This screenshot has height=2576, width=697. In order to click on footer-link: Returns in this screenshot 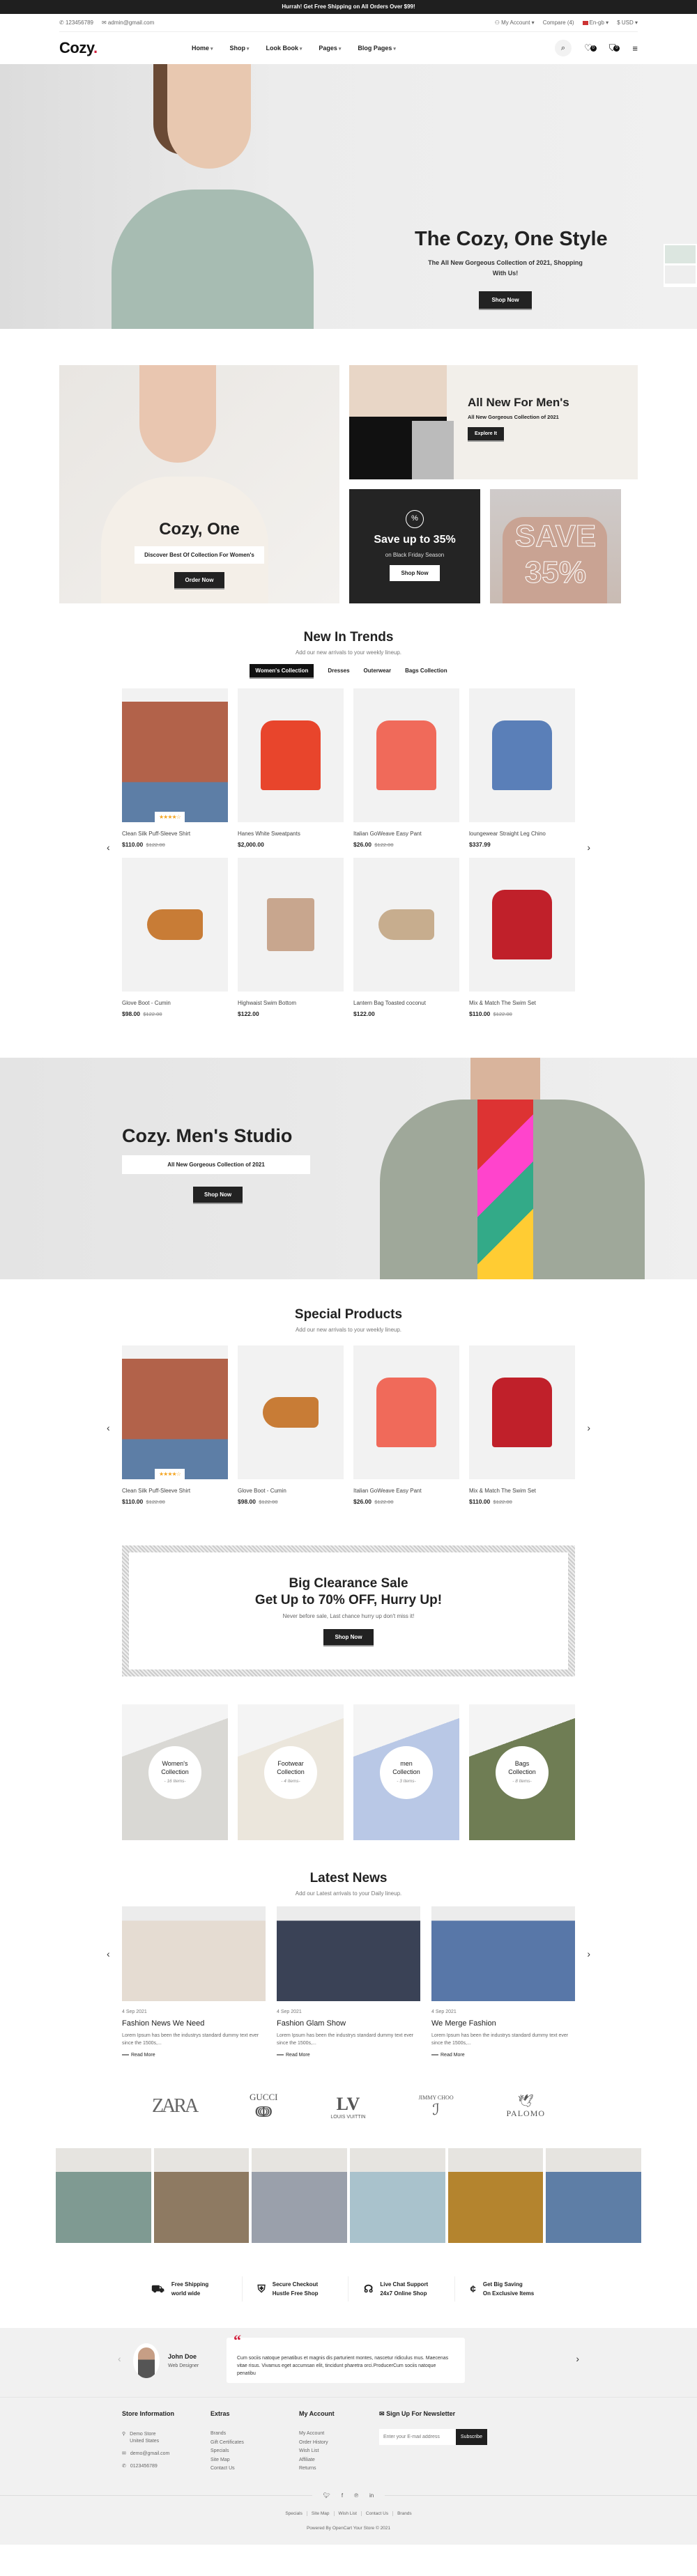, I will do `click(328, 2468)`.